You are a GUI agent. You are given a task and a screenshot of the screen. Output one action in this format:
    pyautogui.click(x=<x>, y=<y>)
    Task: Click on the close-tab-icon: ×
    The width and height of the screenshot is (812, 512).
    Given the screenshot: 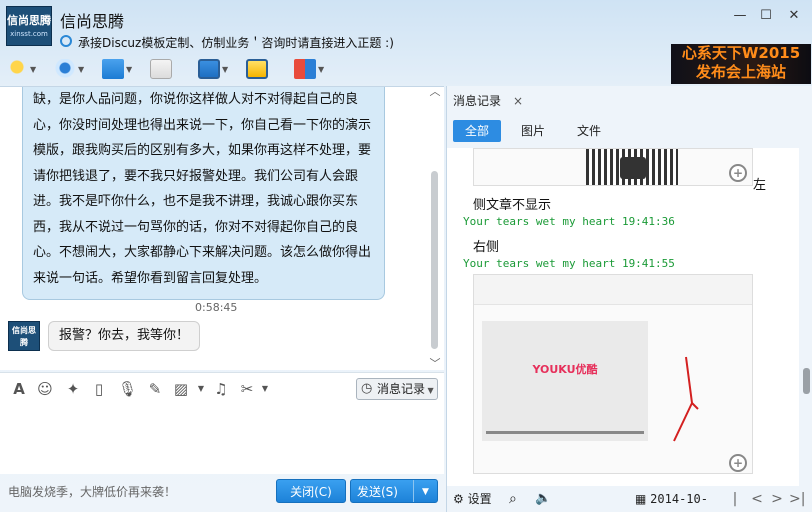 What is the action you would take?
    pyautogui.click(x=518, y=101)
    